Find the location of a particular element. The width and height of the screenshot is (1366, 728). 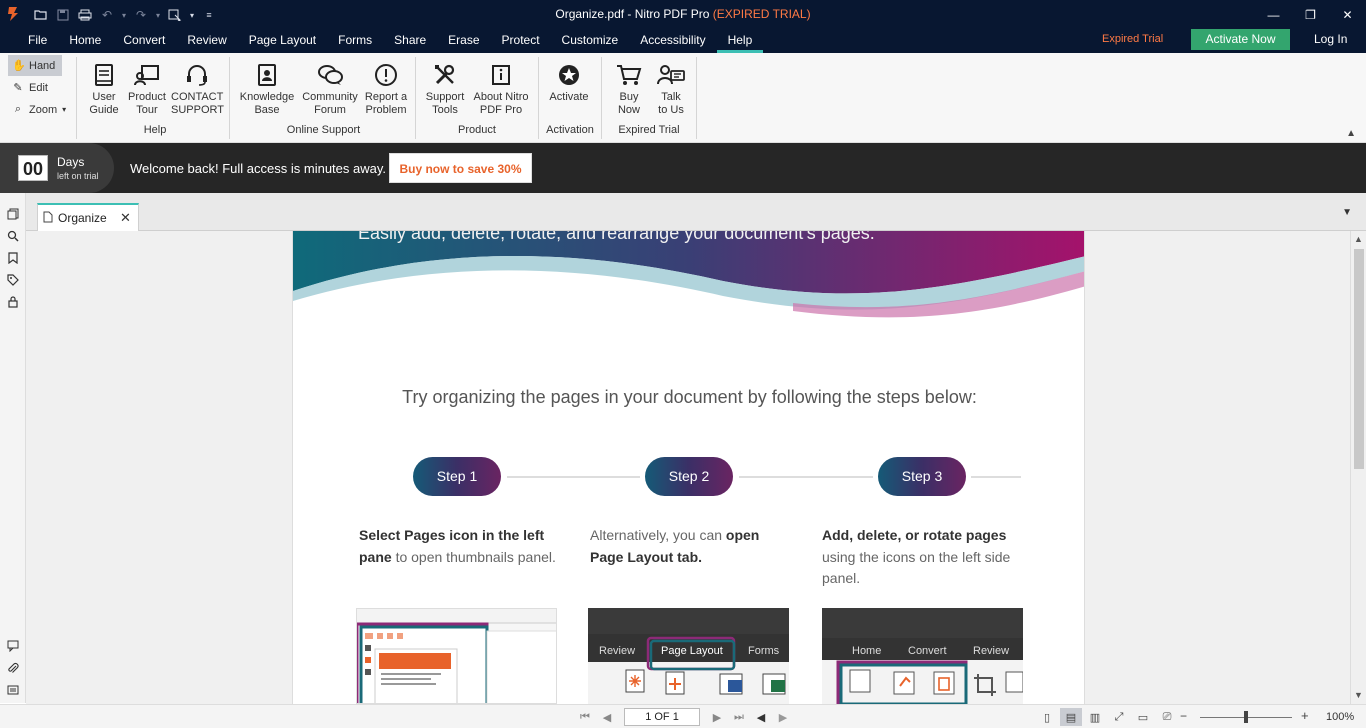

tab-list-dropdown-icon: ▼ is located at coordinates (1347, 212).